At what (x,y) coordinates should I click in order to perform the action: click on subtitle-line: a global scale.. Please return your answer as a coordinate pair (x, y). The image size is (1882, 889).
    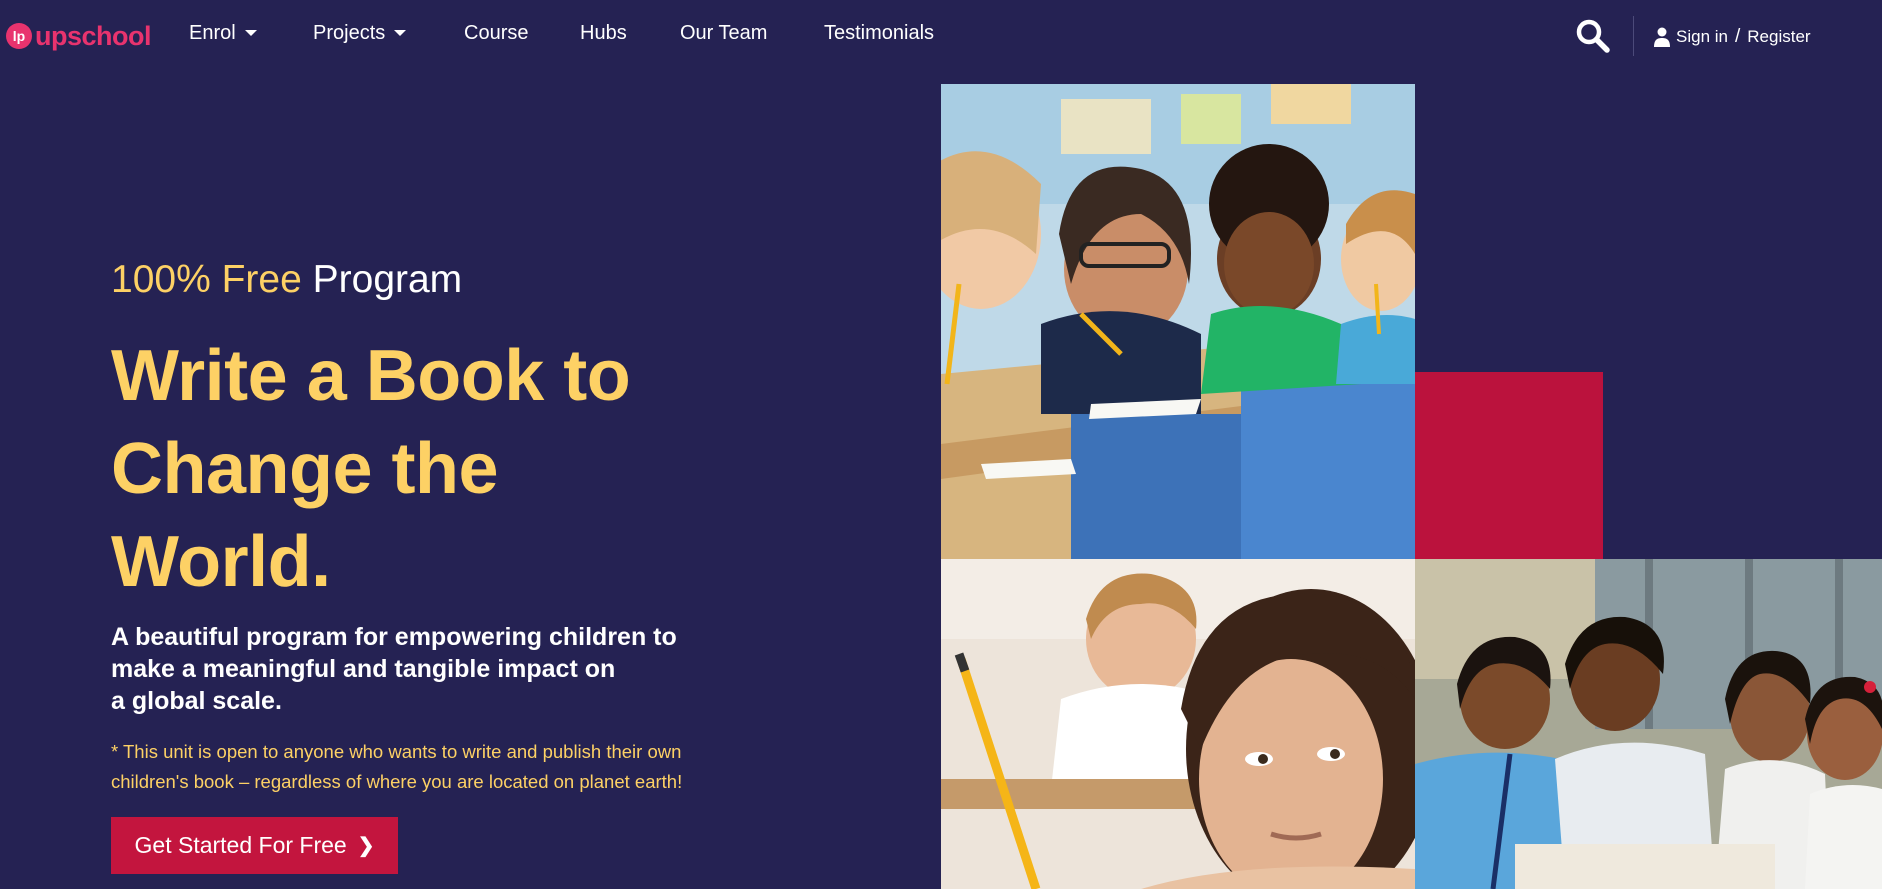
    Looking at the image, I should click on (196, 701).